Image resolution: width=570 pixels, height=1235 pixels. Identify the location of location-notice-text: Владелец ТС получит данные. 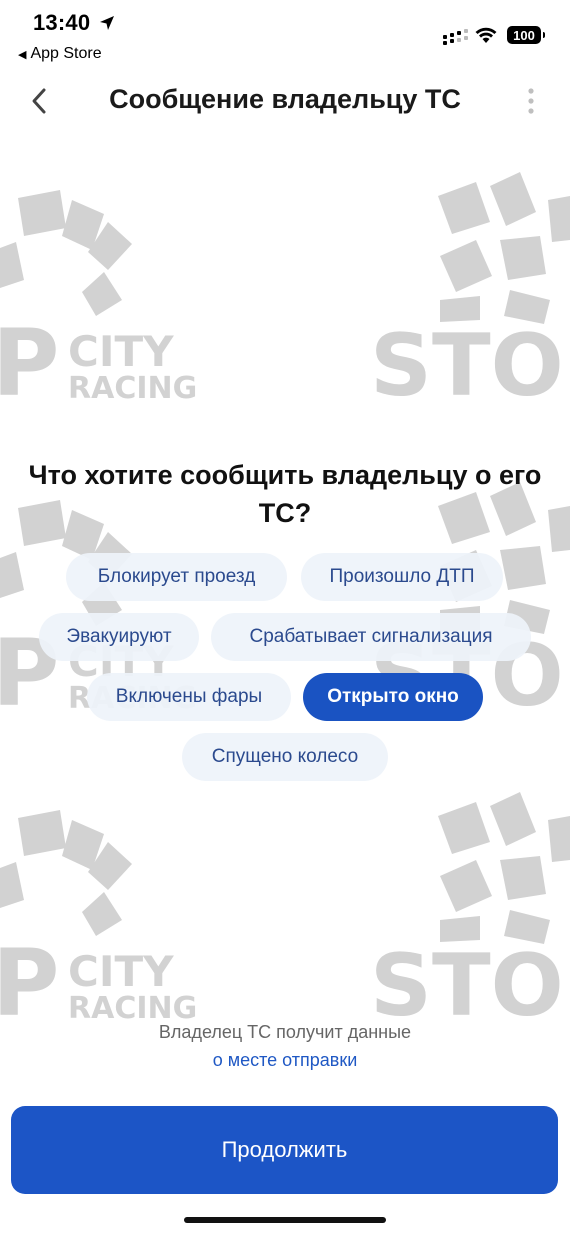
(285, 1032).